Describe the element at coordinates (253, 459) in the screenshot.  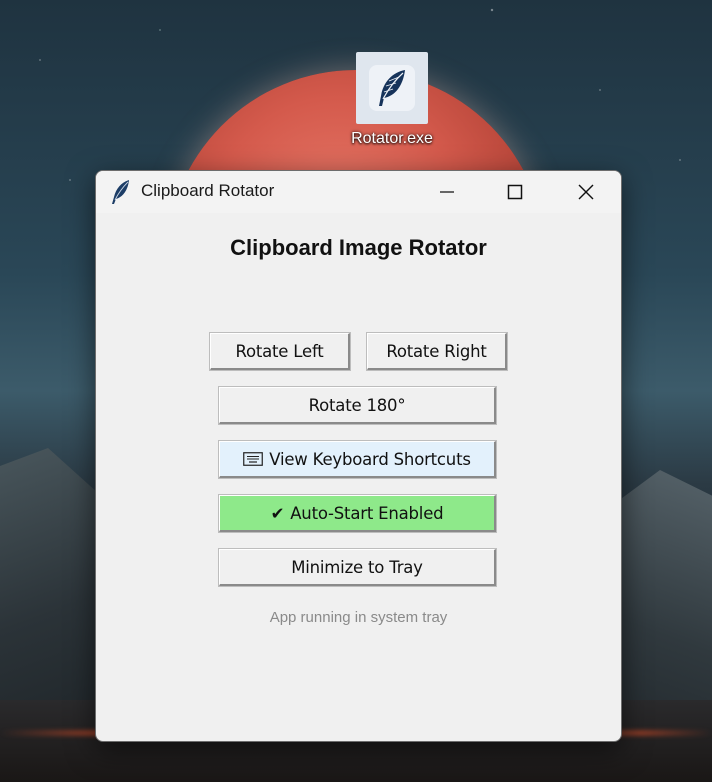
I see `keyboard-icon` at that location.